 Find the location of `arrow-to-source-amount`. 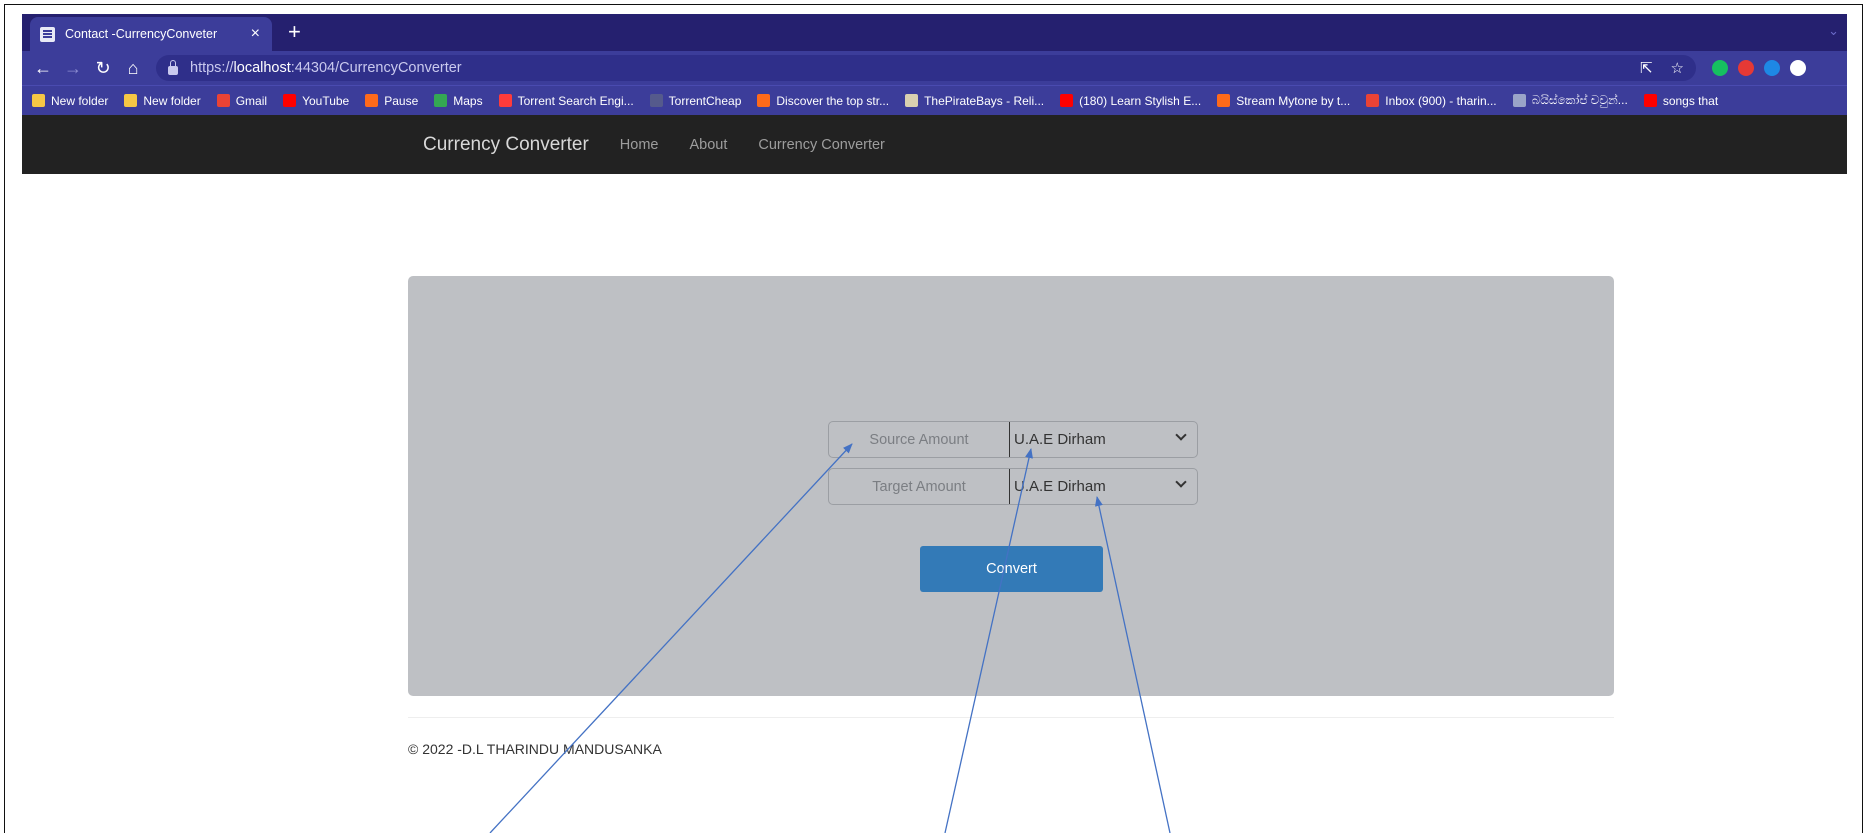

arrow-to-source-amount is located at coordinates (671, 638).